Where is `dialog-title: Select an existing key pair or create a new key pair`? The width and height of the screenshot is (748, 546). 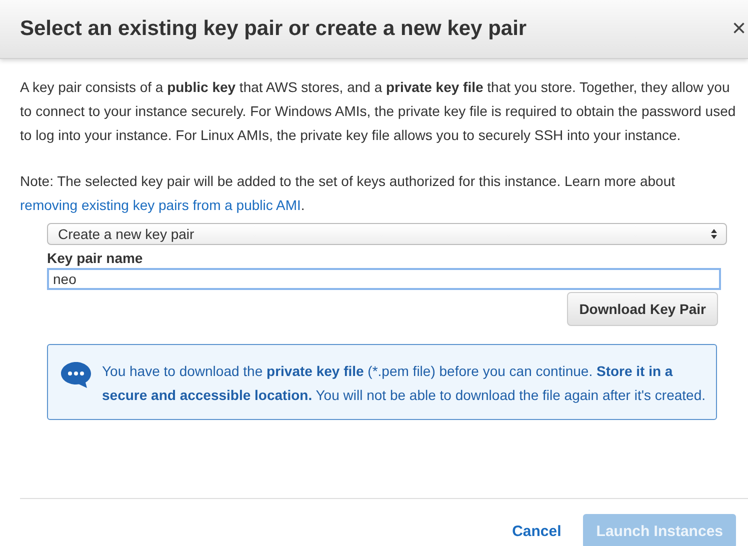 dialog-title: Select an existing key pair or create a new key pair is located at coordinates (273, 29).